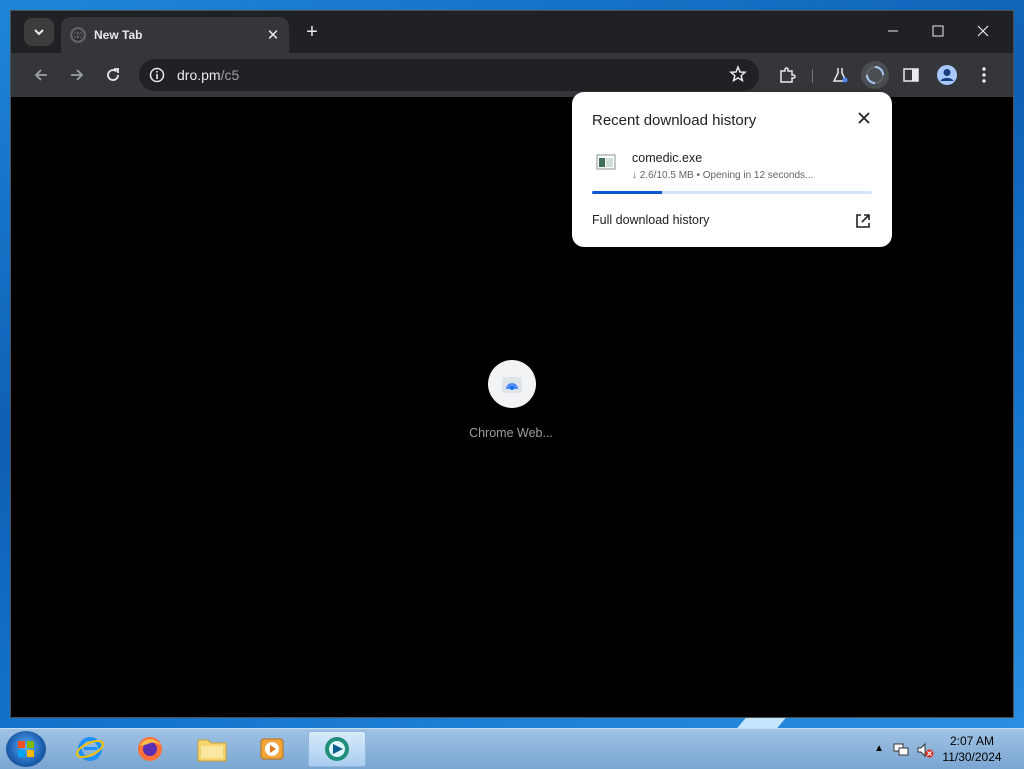 The image size is (1024, 769). Describe the element at coordinates (512, 748) in the screenshot. I see `taskbar: ▲ 2:07 AM 11/30/2024` at that location.